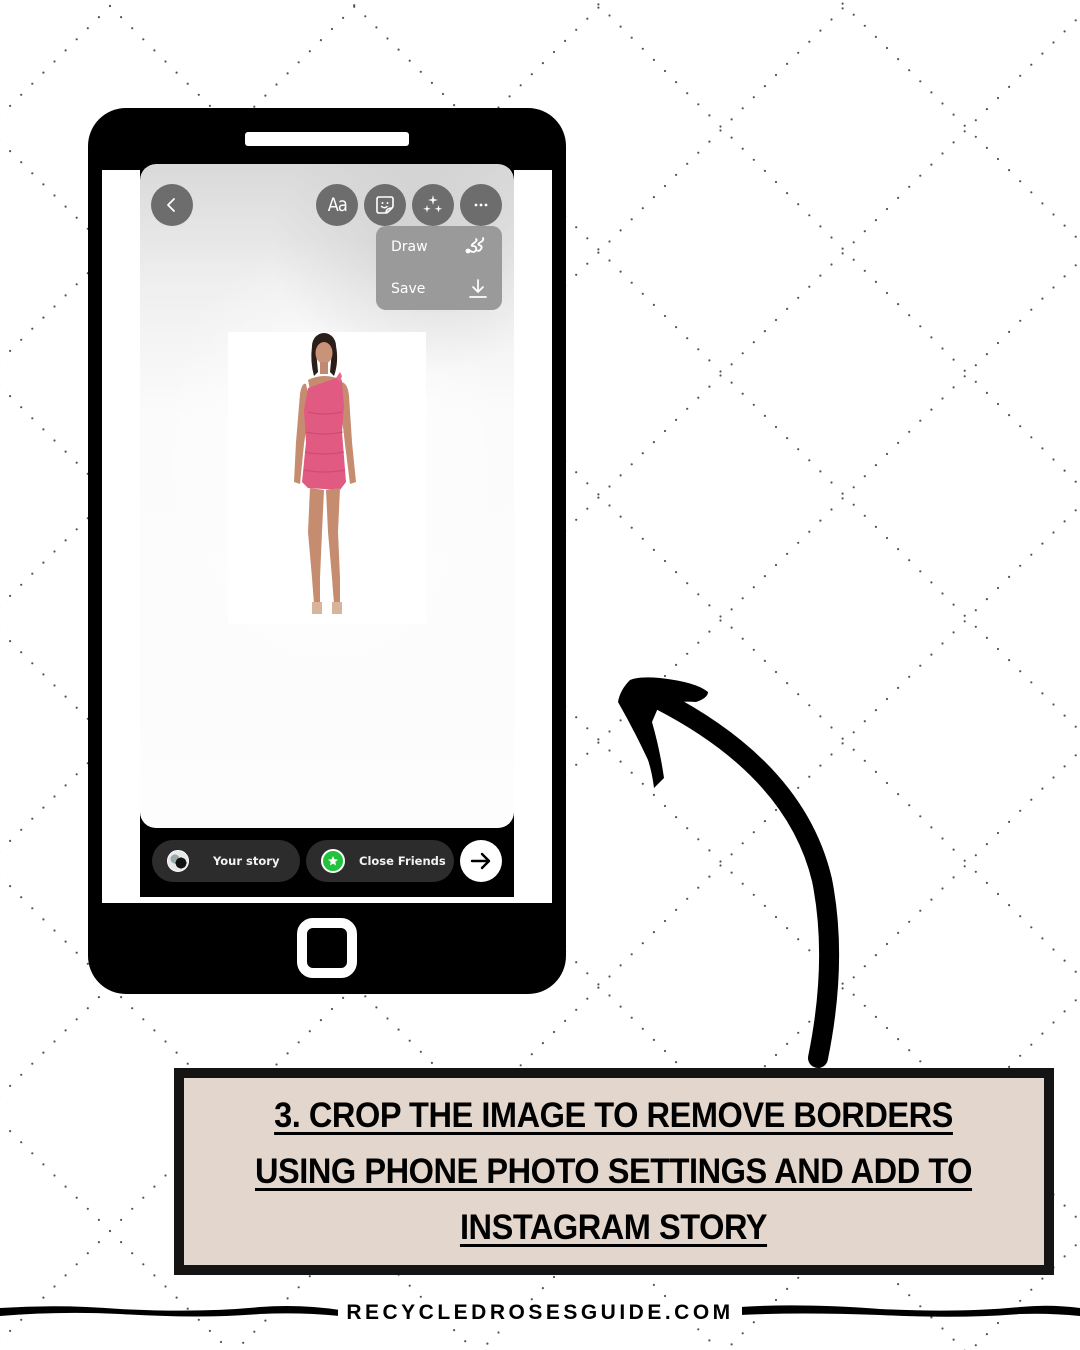  I want to click on text-tool-button: Aa, so click(337, 205).